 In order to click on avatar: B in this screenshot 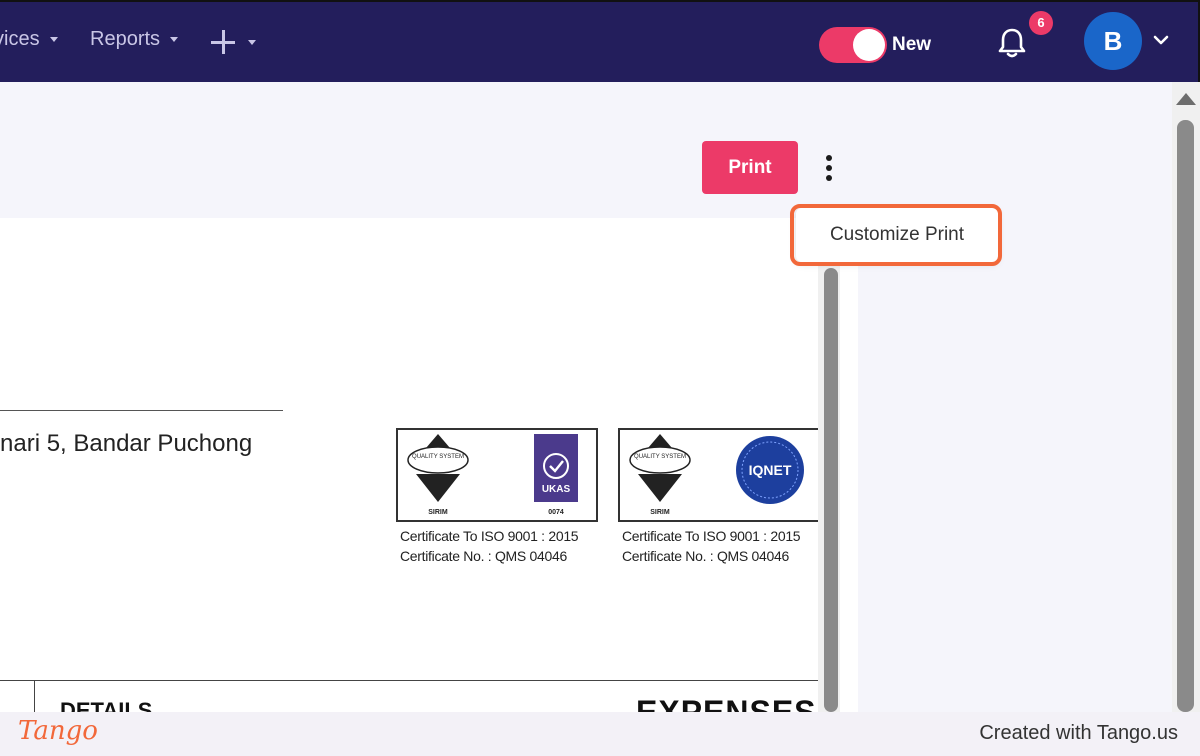, I will do `click(1113, 41)`.